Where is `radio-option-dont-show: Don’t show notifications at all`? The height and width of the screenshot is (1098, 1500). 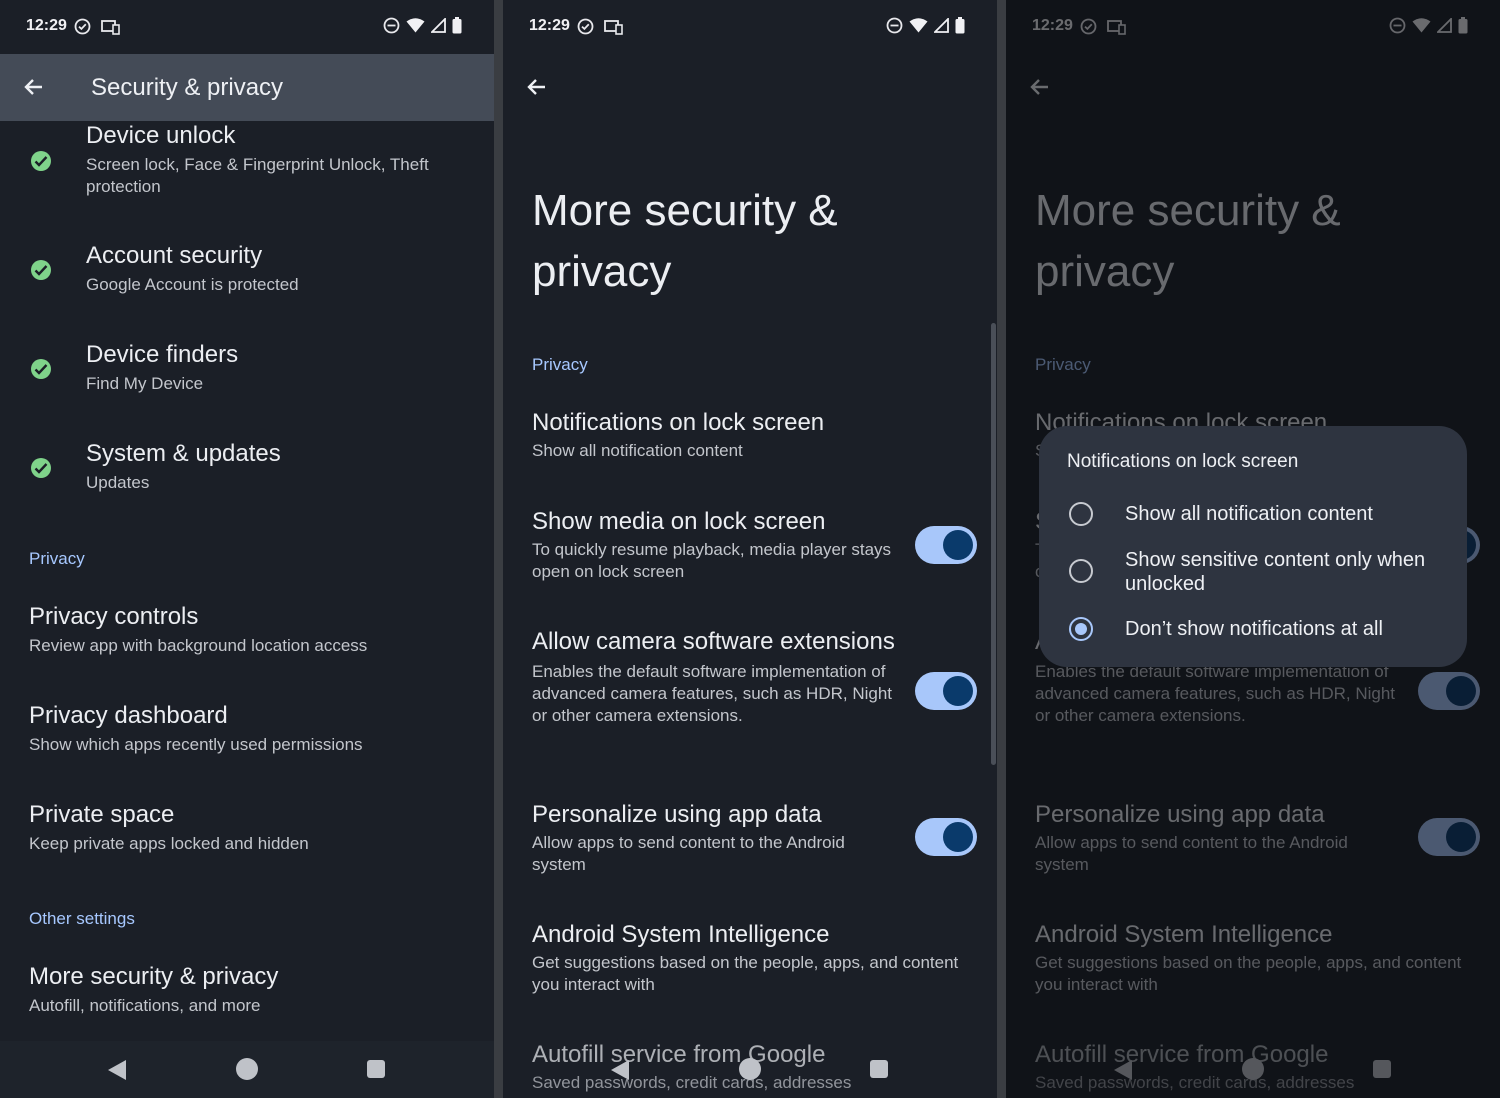
radio-option-dont-show: Don’t show notifications at all is located at coordinates (1259, 631).